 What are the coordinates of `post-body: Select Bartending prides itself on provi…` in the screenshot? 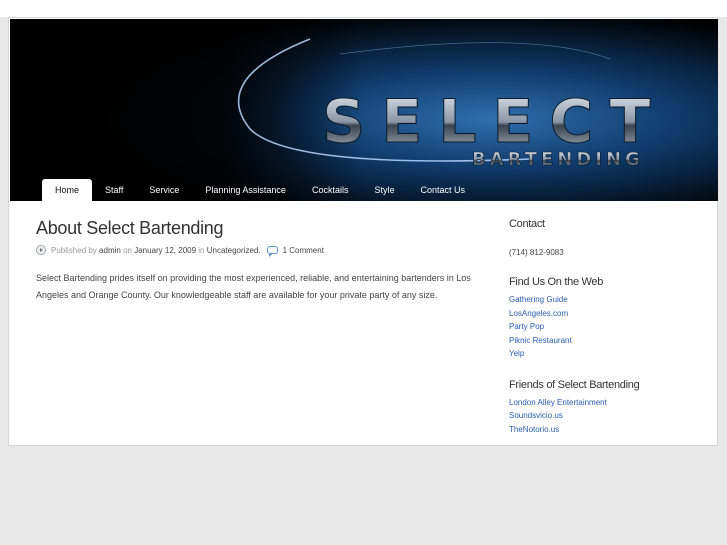 It's located at (253, 286).